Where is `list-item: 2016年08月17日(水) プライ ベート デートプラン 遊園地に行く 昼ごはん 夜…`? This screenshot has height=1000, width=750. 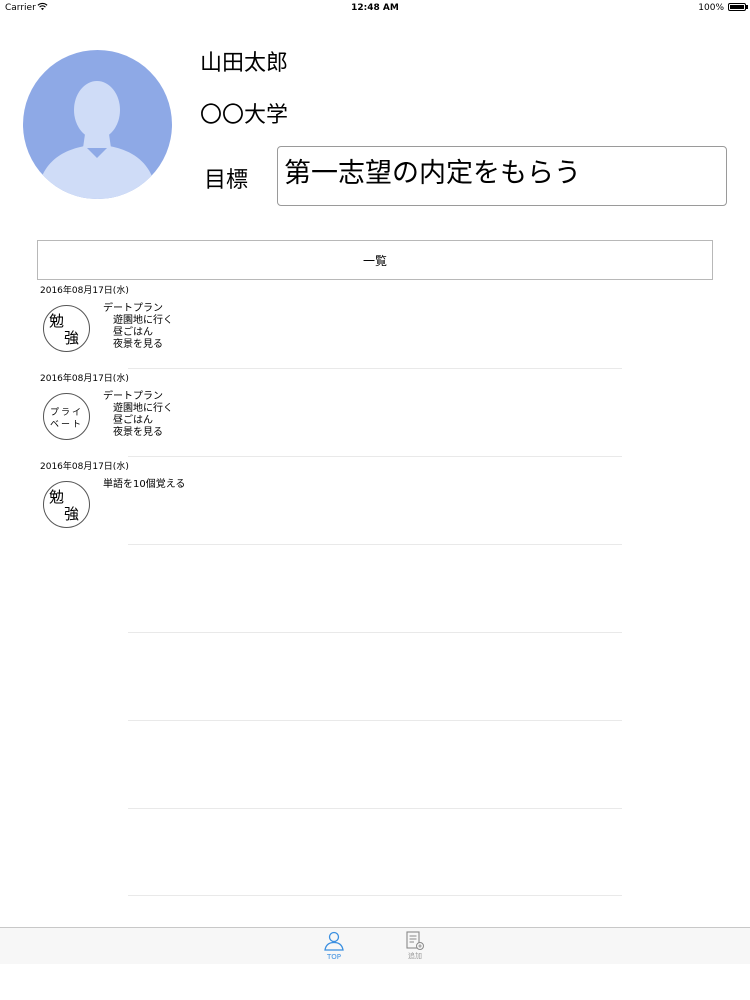 list-item: 2016年08月17日(水) プライ ベート デートプラン 遊園地に行く 昼ごはん 夜… is located at coordinates (375, 413).